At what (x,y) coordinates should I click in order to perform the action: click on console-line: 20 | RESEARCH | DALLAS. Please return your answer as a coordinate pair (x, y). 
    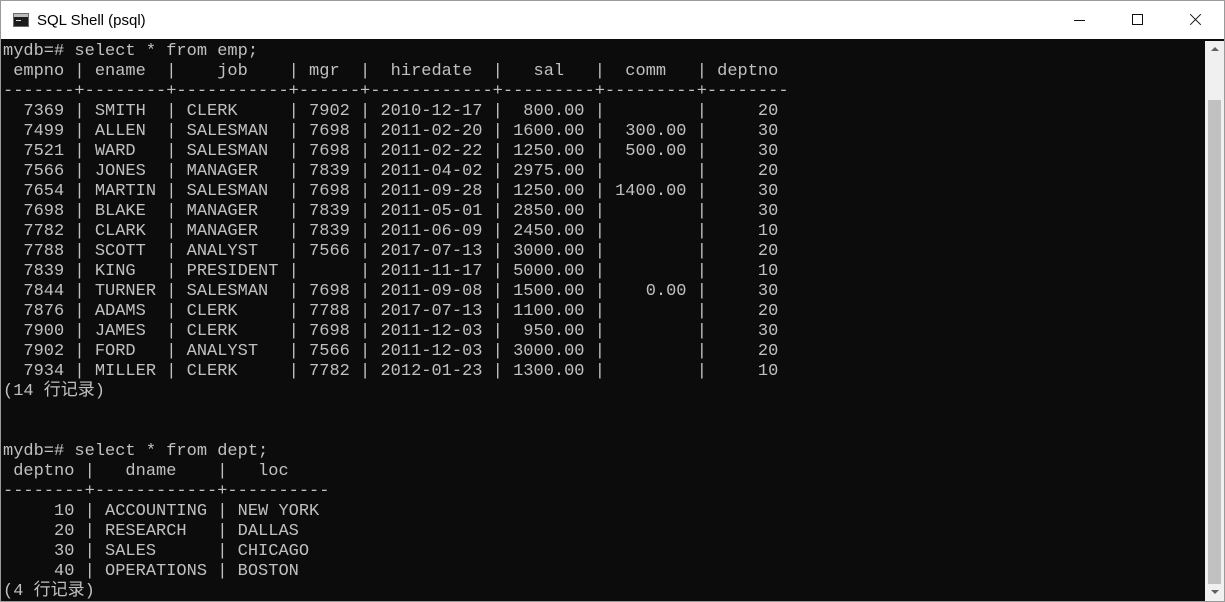
    Looking at the image, I should click on (151, 531).